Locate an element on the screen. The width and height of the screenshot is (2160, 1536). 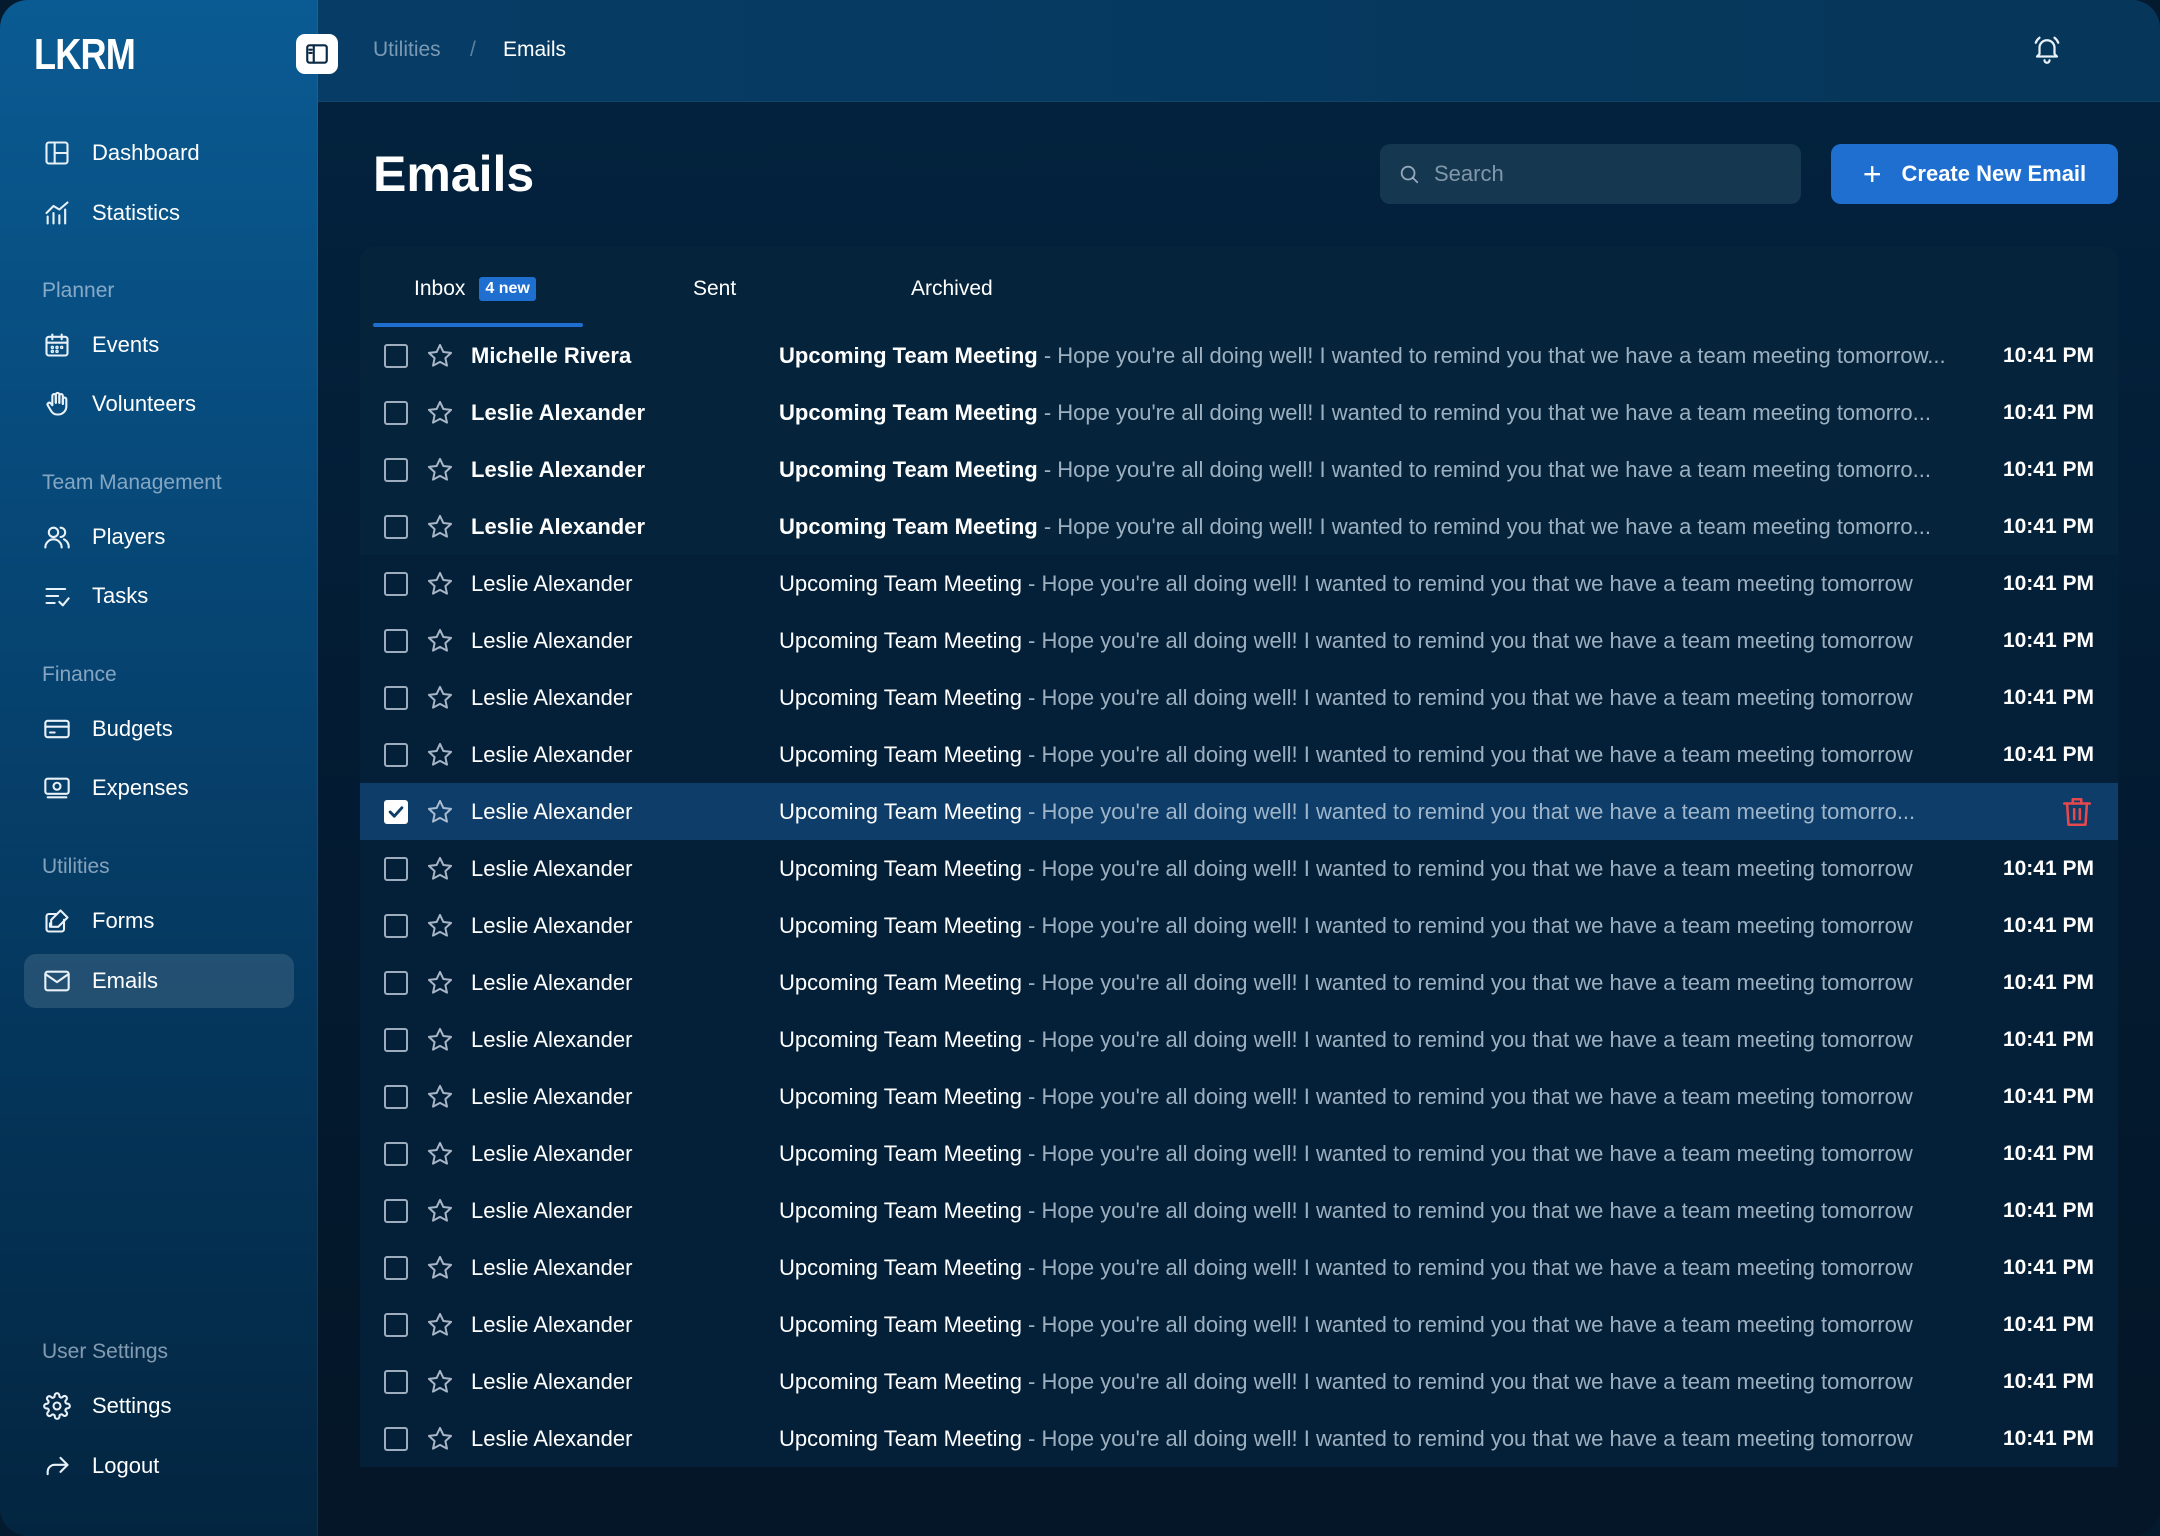
tab-inbox: Inbox 4 new is located at coordinates (475, 289).